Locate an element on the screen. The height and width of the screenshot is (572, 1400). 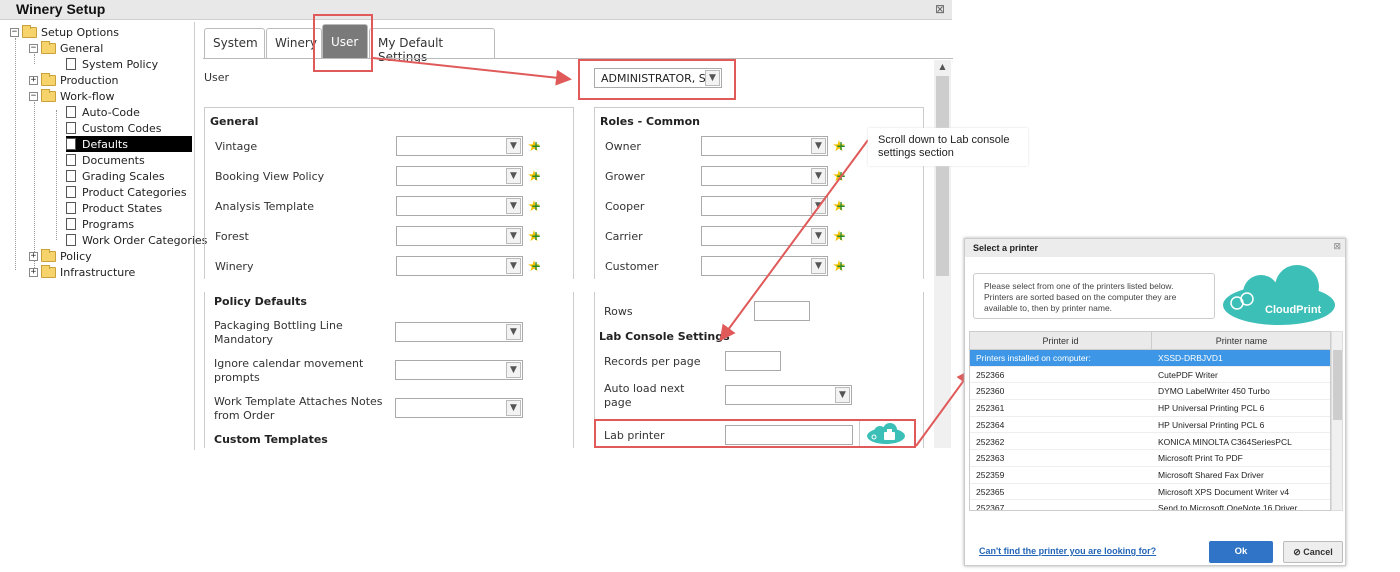
printer-row: 252360 DYMO LabelWriter 450 Turbo is located at coordinates (1150, 392).